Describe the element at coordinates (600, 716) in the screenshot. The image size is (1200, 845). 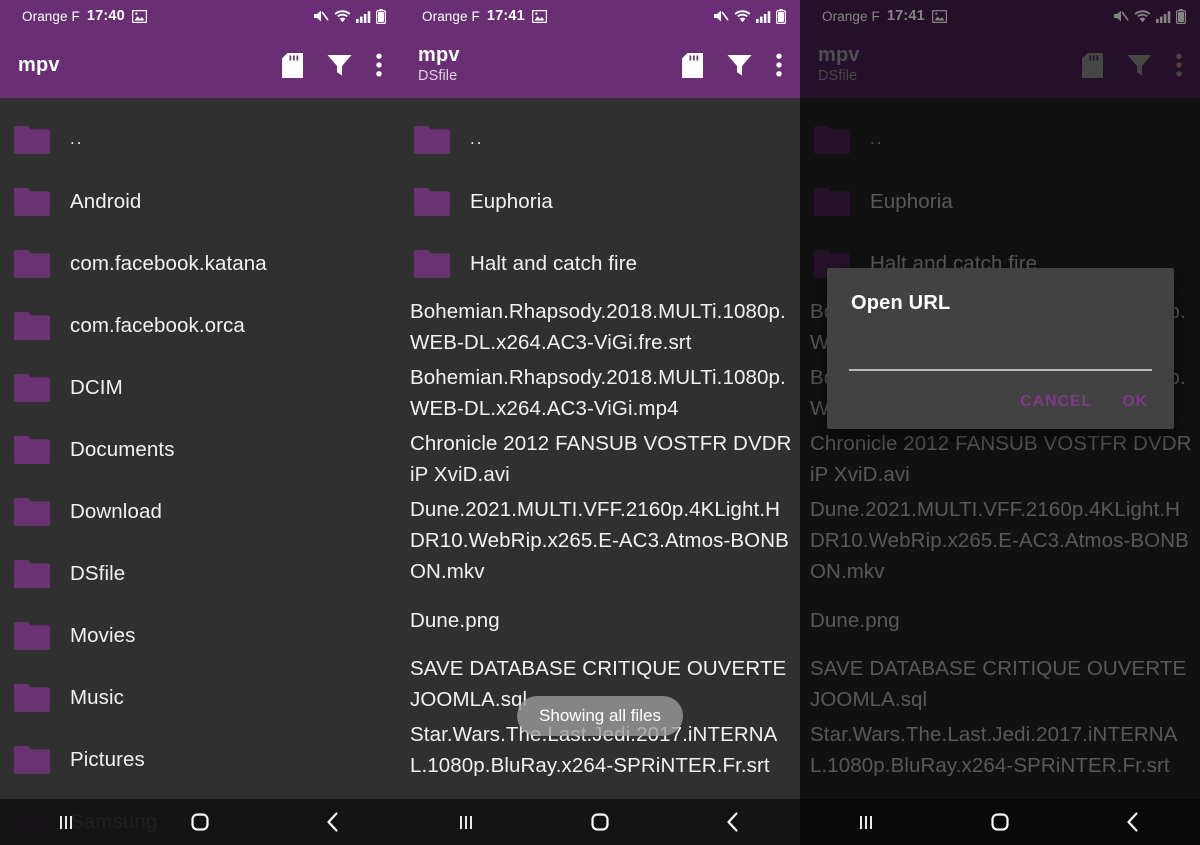
I see `toast-message: Showing all files` at that location.